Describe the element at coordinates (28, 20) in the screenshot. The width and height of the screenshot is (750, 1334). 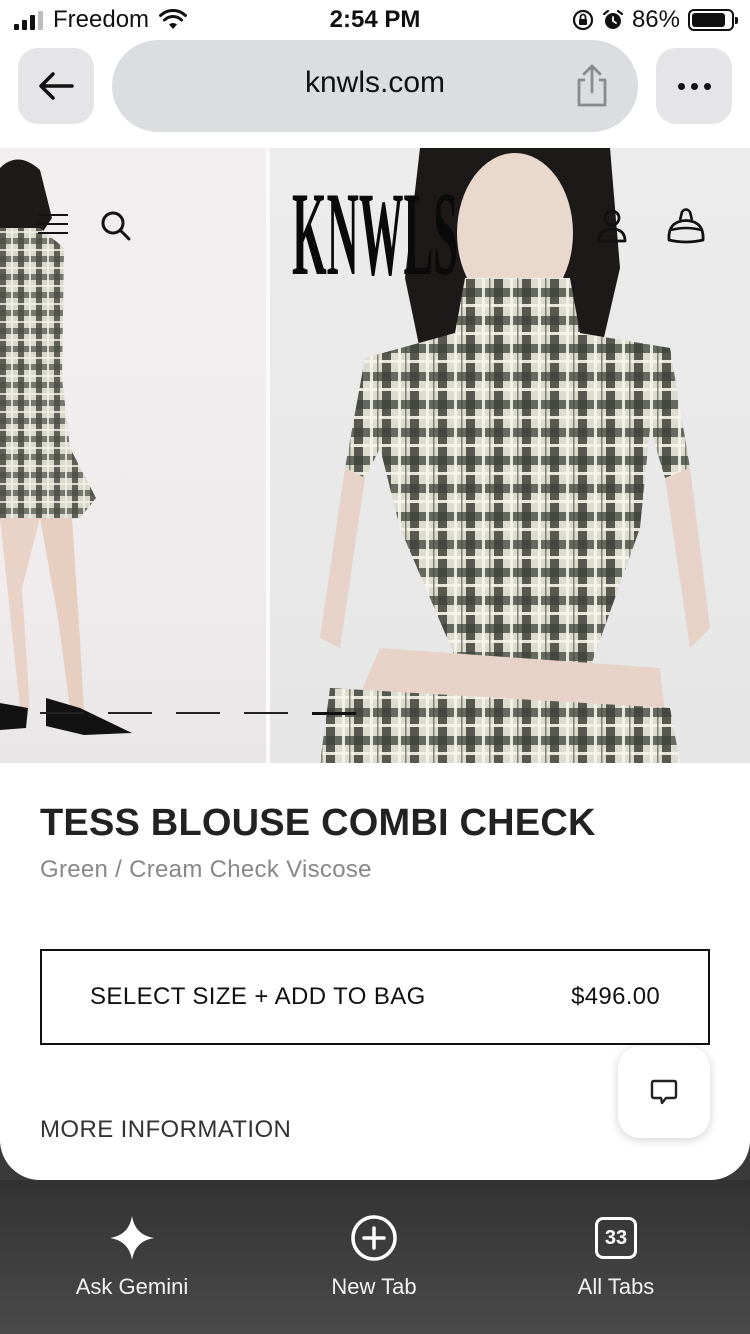
I see `cellular-signal-icon` at that location.